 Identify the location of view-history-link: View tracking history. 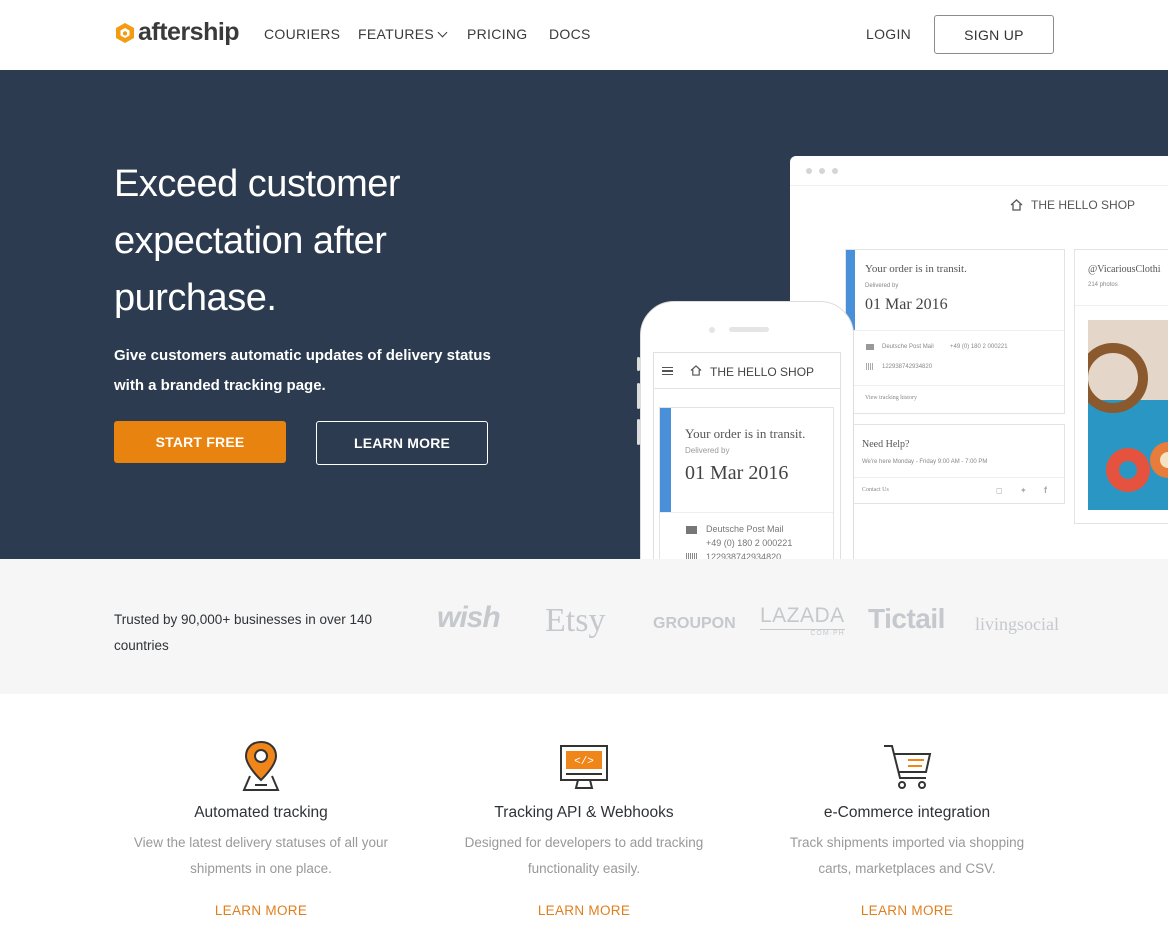
(891, 398).